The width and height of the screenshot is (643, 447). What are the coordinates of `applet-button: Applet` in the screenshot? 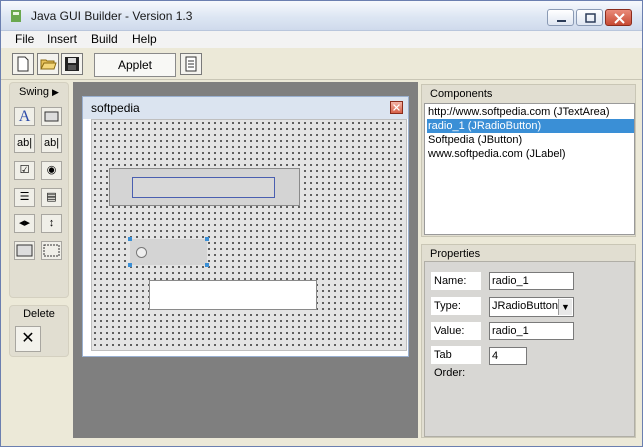 It's located at (135, 65).